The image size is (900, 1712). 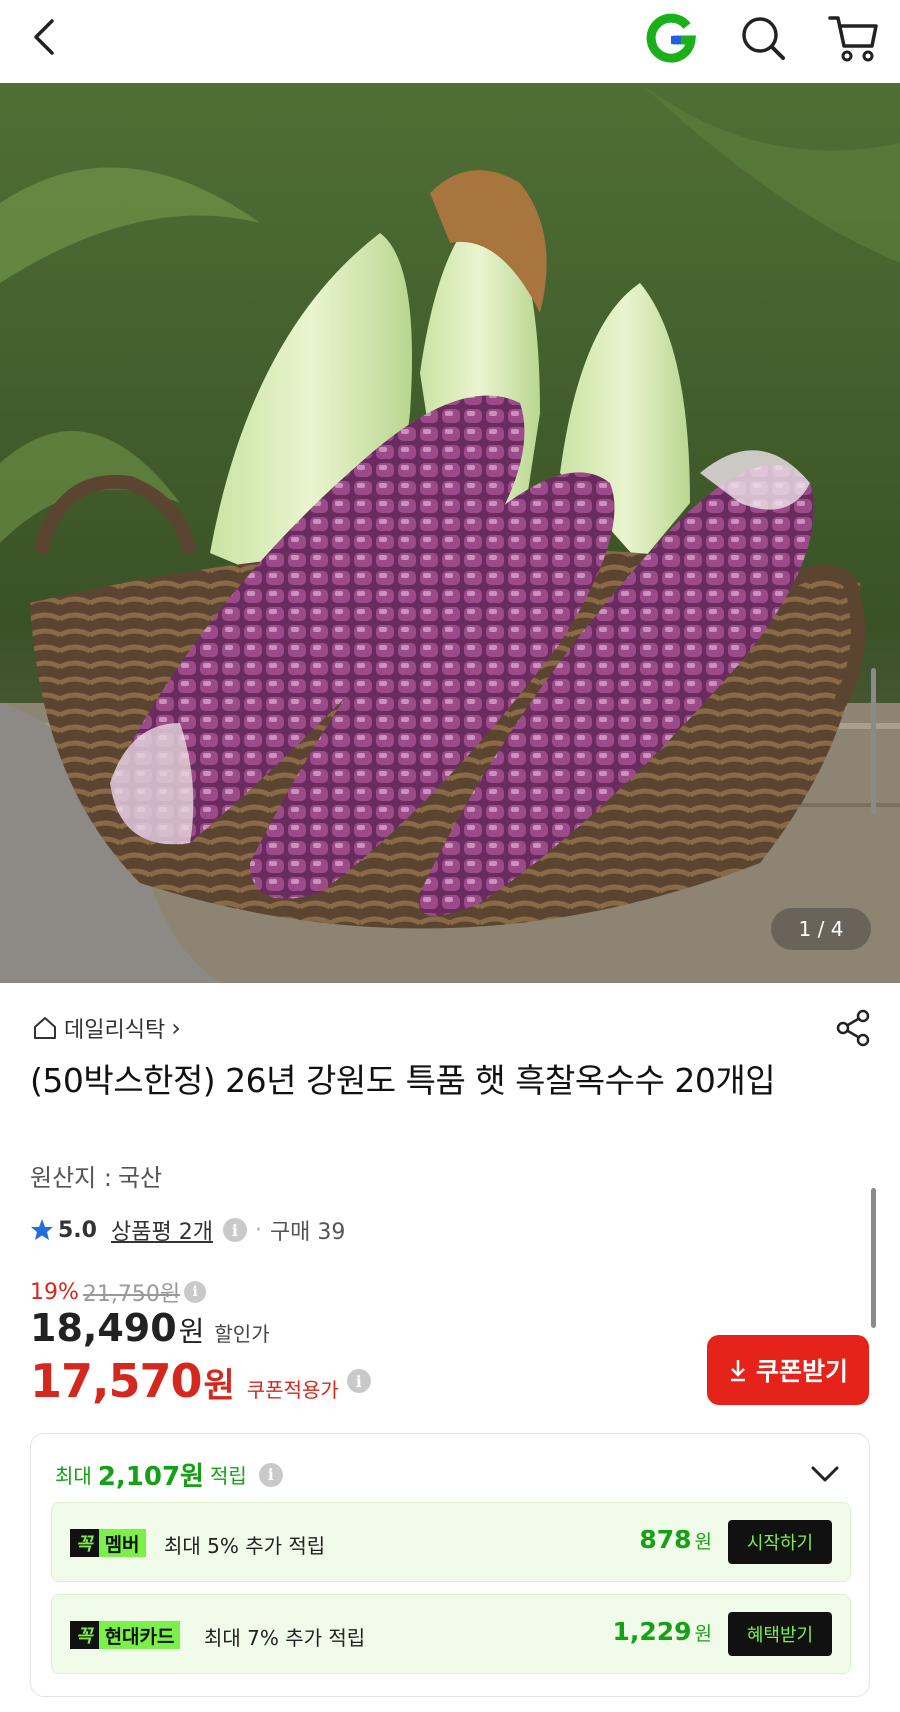 I want to click on sale-price-unit: 원, so click(x=191, y=1331).